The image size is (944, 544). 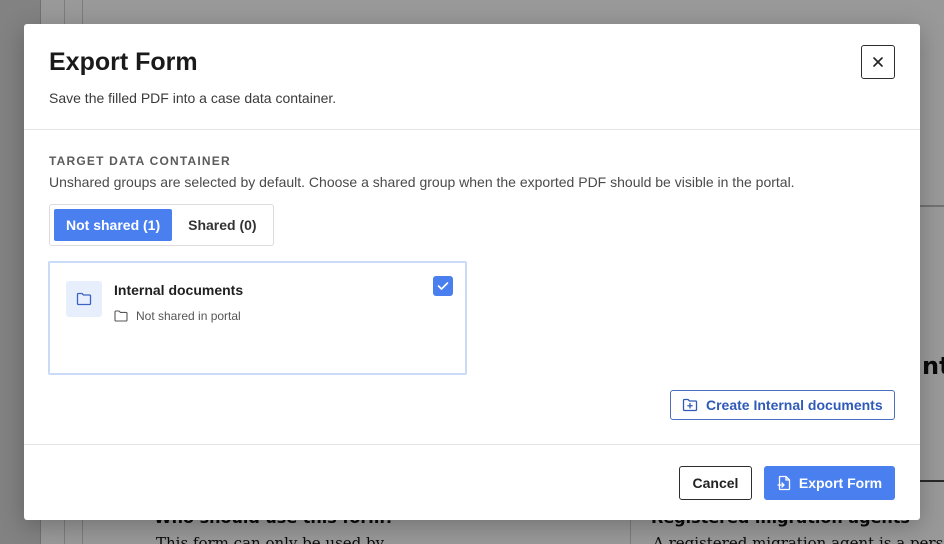 I want to click on folder-icon-box, so click(x=84, y=299).